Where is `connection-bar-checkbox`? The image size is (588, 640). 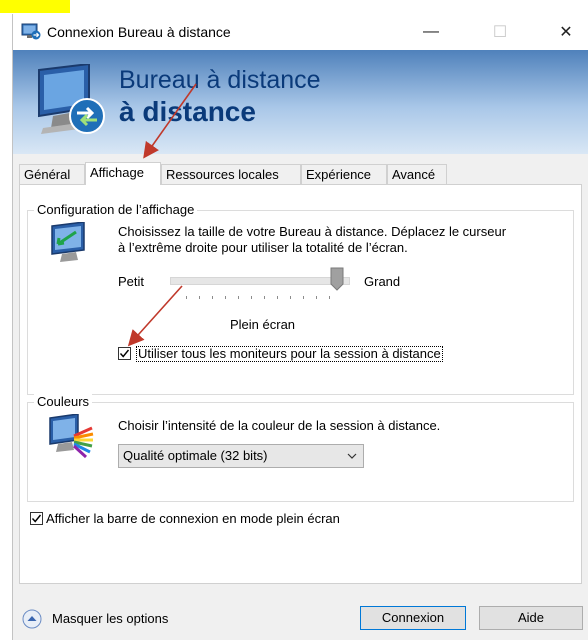 connection-bar-checkbox is located at coordinates (36, 518).